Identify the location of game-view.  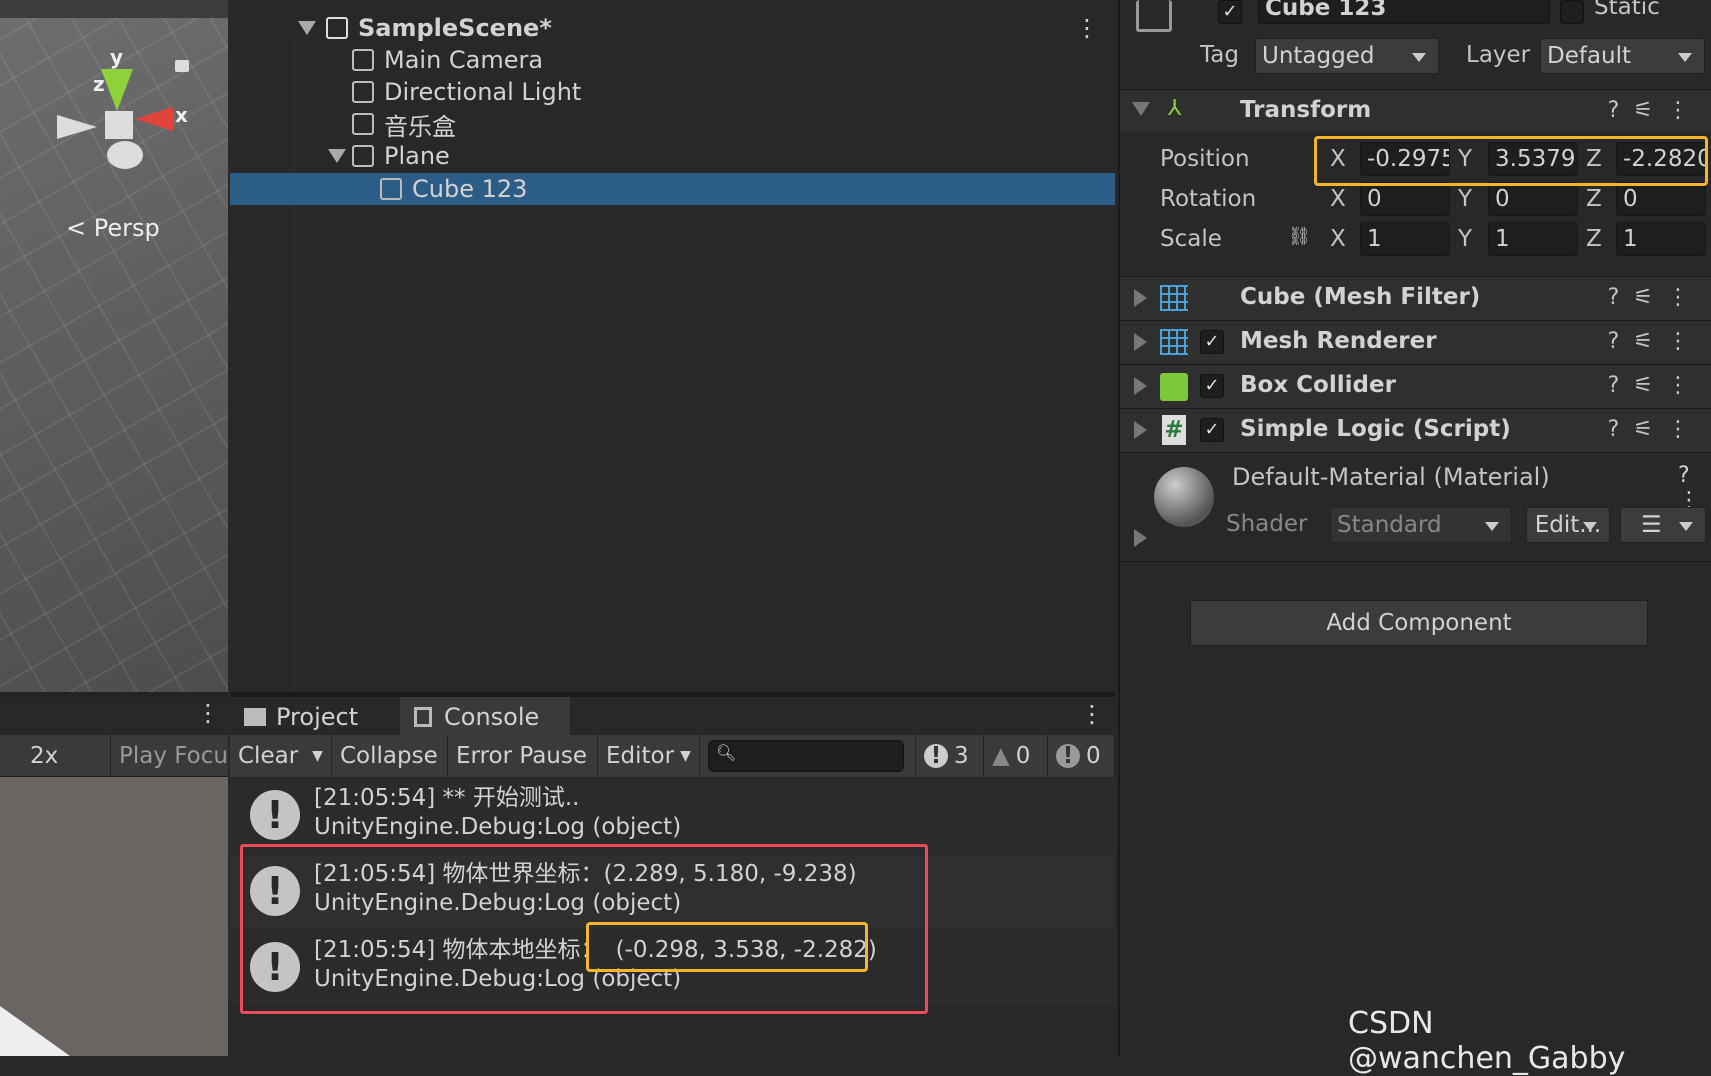
(114, 916).